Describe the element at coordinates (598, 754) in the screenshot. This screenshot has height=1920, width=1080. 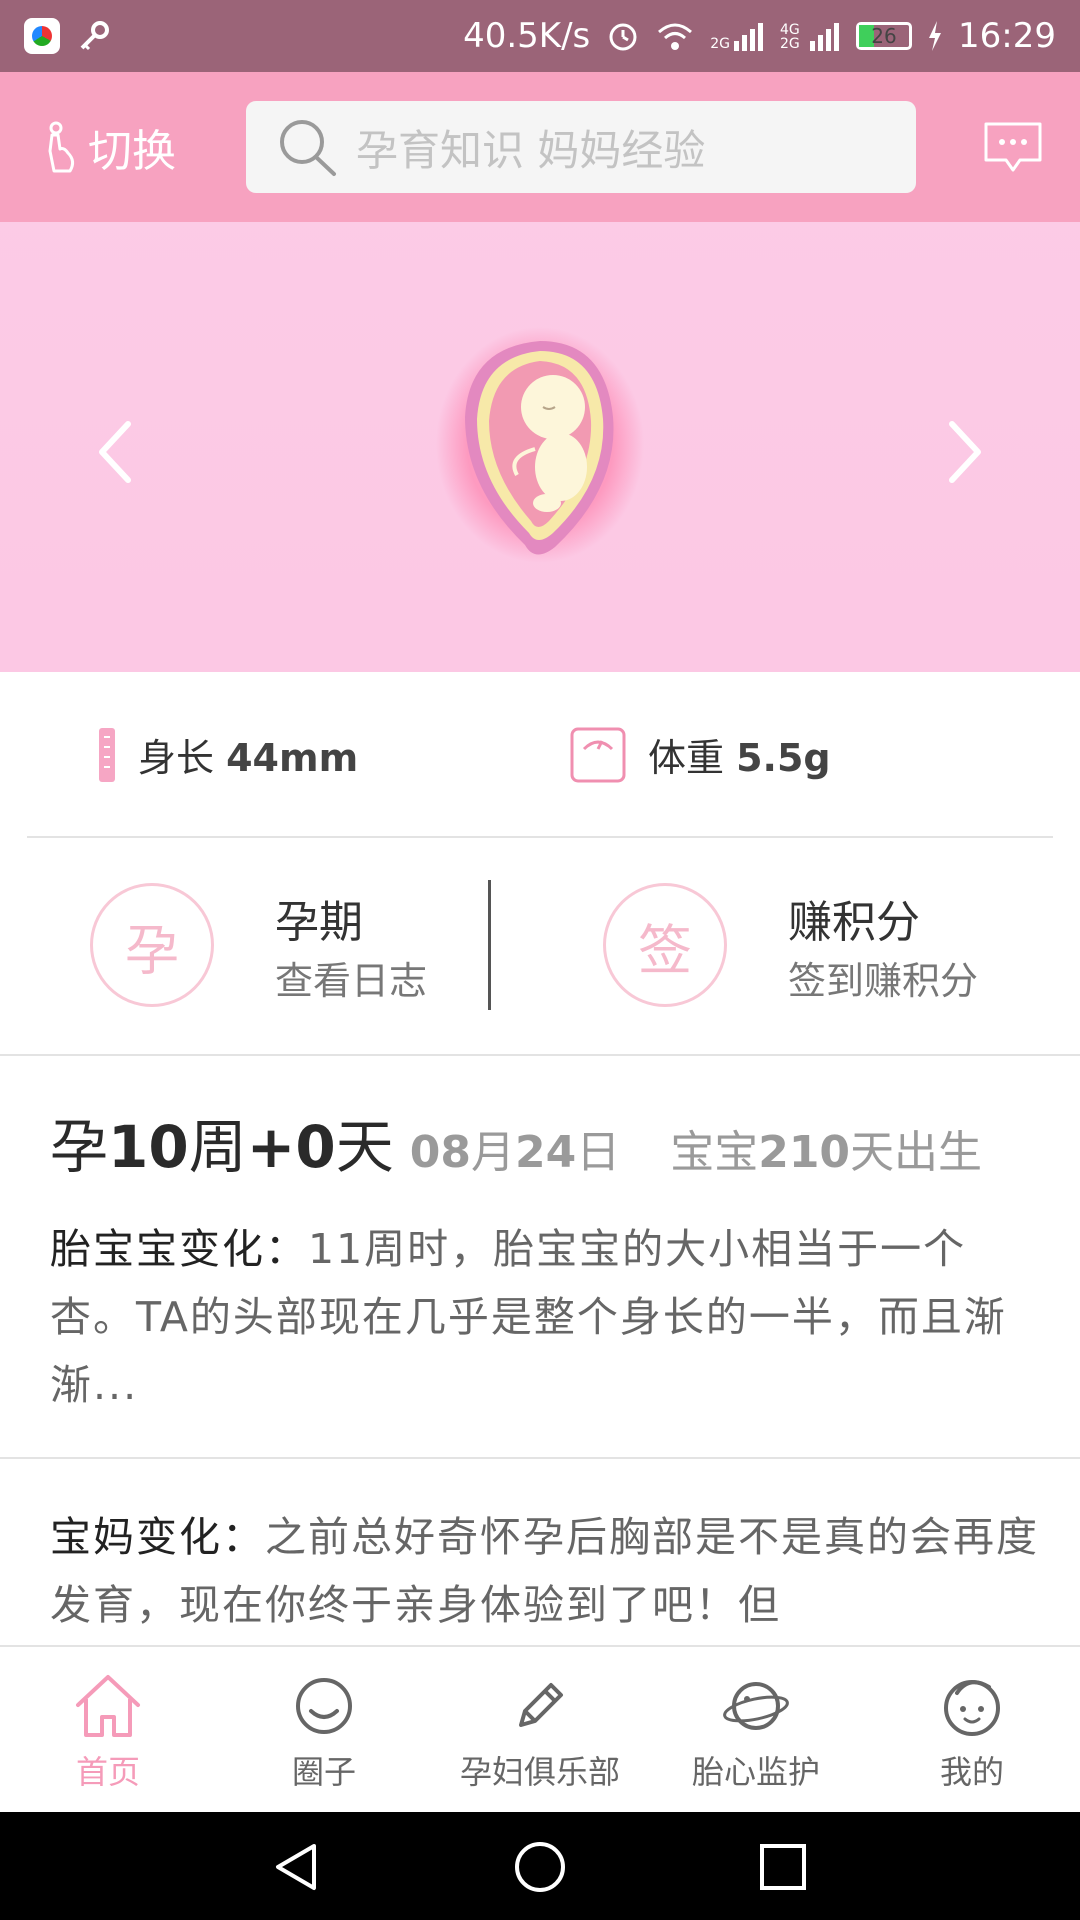
I see `scale-icon` at that location.